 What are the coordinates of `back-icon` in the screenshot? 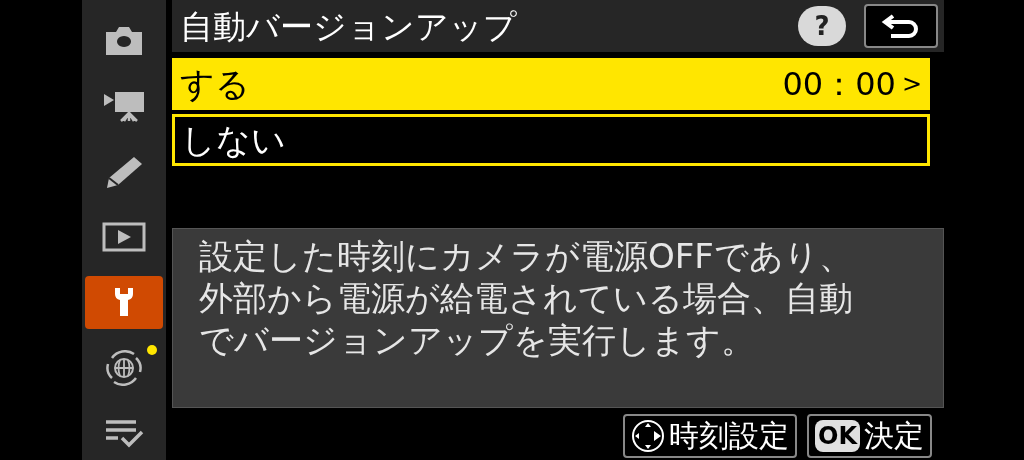 It's located at (901, 26).